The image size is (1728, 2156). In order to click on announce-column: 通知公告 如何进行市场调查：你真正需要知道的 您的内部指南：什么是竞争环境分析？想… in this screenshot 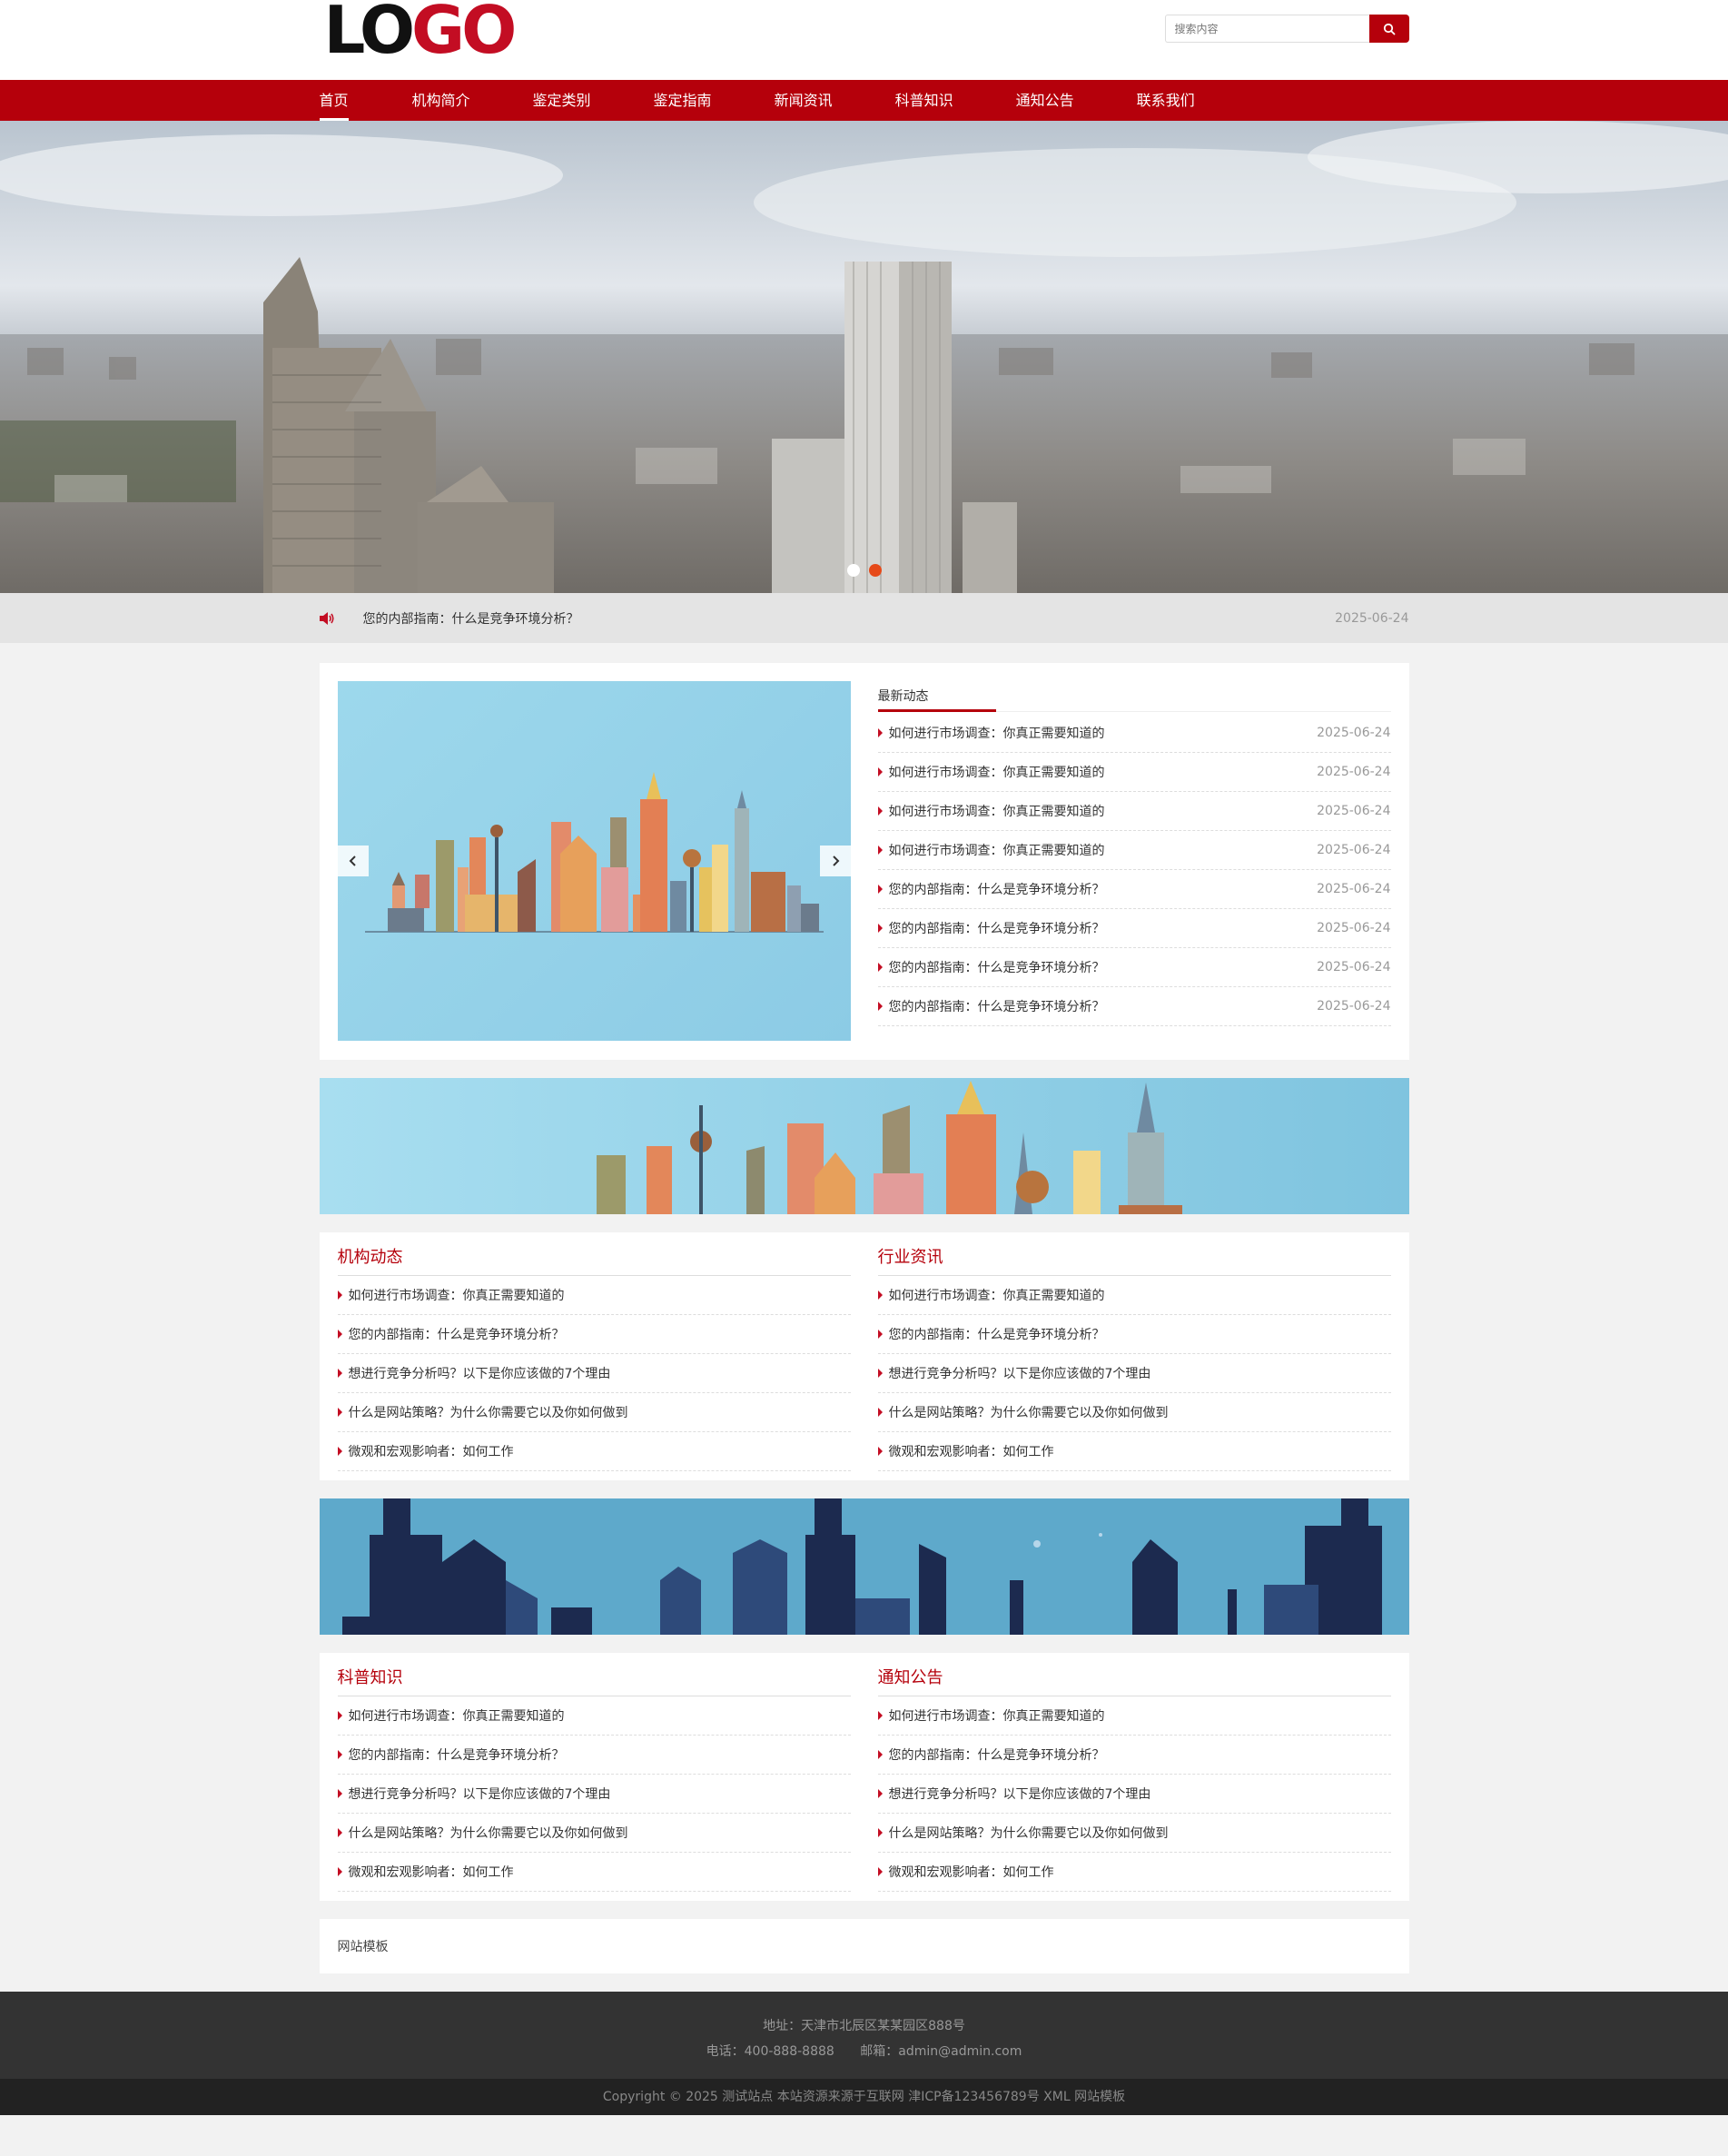, I will do `click(1134, 1772)`.